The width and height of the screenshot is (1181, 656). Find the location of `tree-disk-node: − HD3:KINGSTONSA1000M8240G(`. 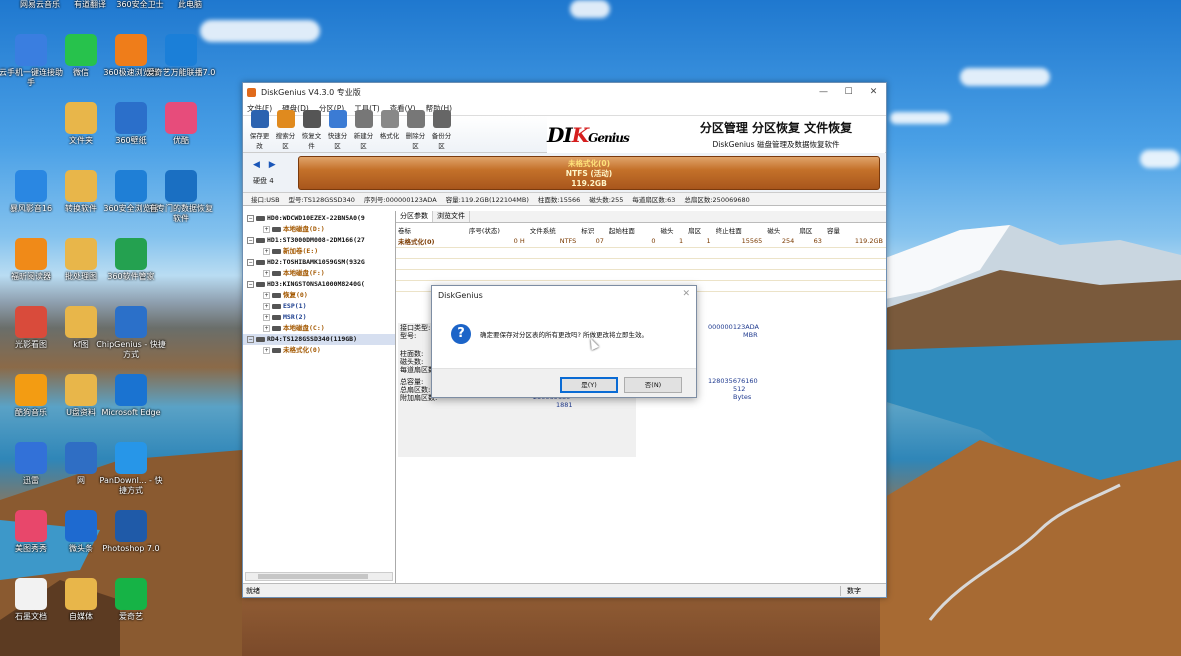

tree-disk-node: − HD3:KINGSTONSA1000M8240G( is located at coordinates (319, 284).